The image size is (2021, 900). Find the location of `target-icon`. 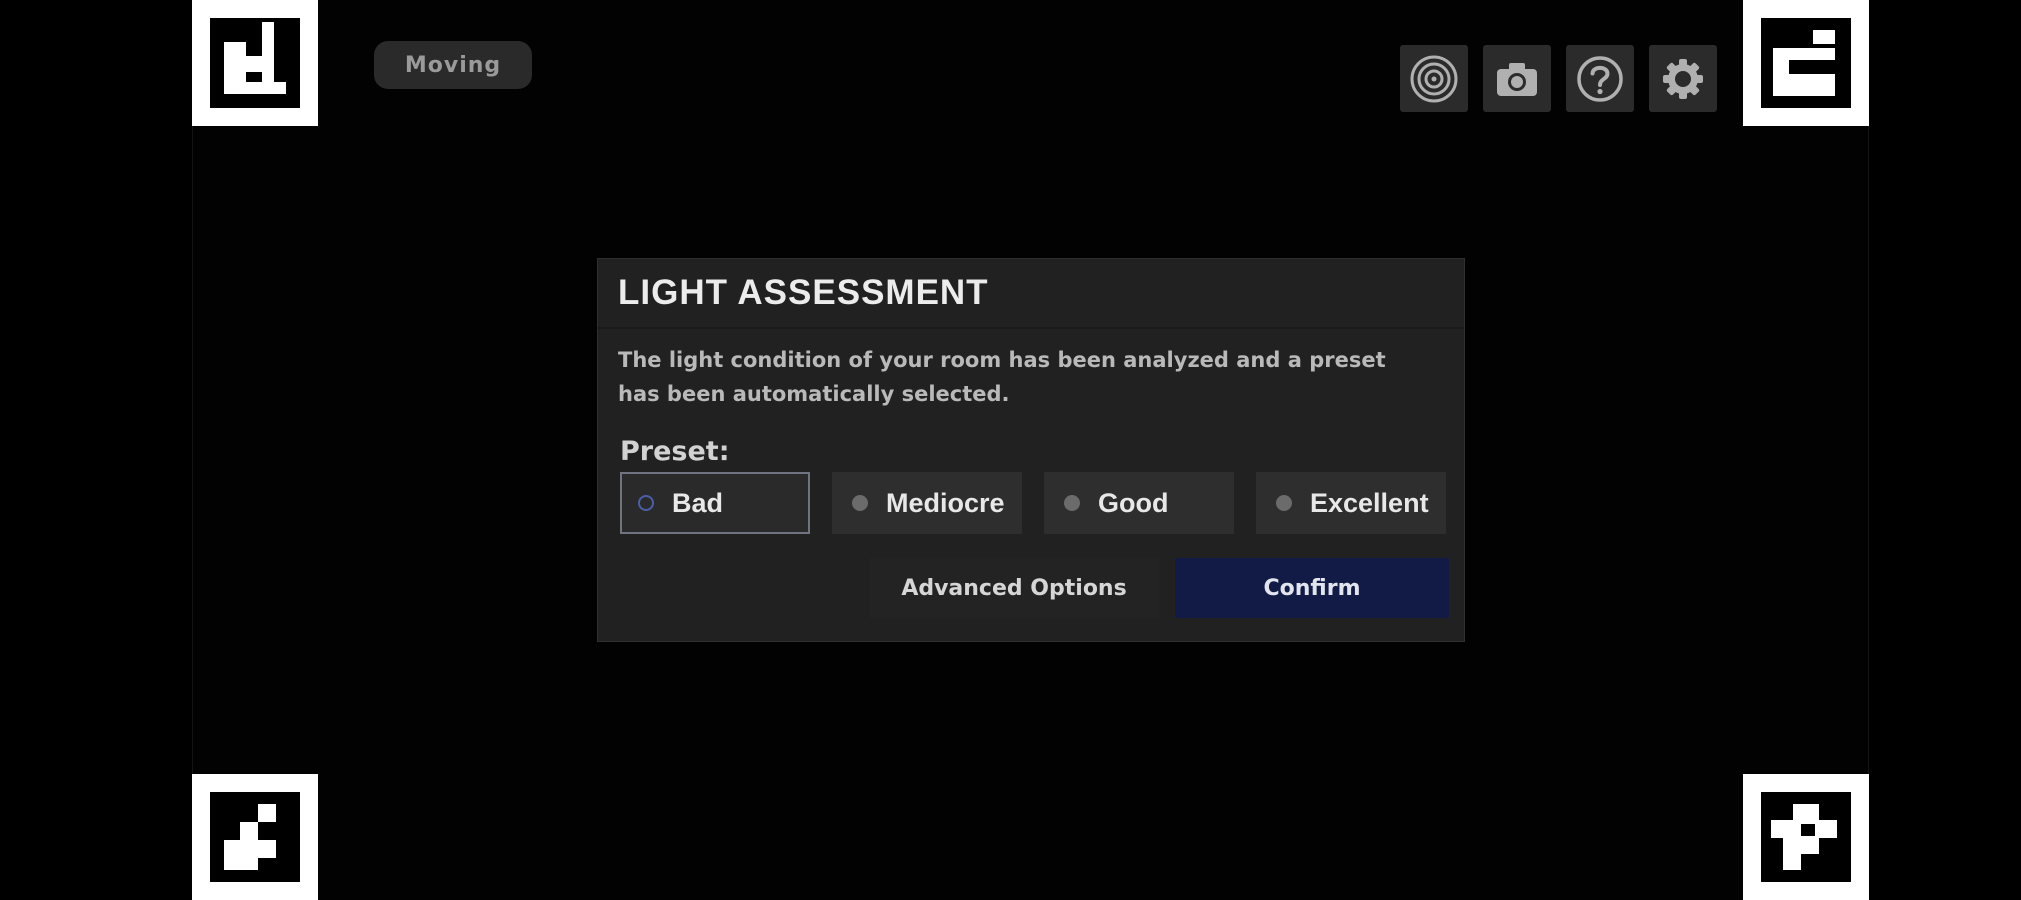

target-icon is located at coordinates (1434, 79).